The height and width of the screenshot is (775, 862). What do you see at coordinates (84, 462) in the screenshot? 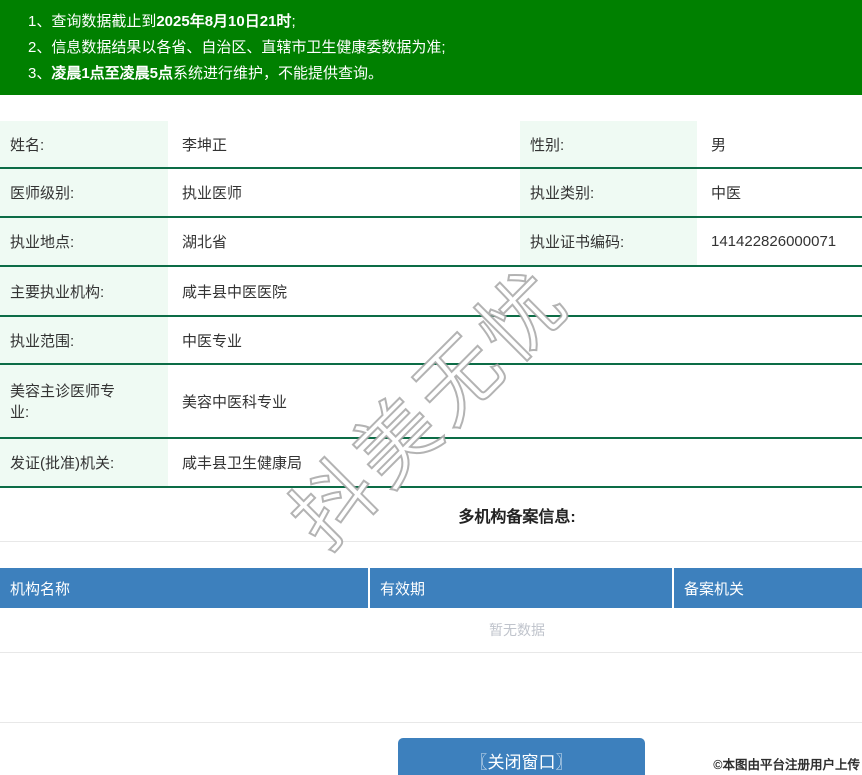
I see `issuing-authority-label: 发证(批准)机关:` at bounding box center [84, 462].